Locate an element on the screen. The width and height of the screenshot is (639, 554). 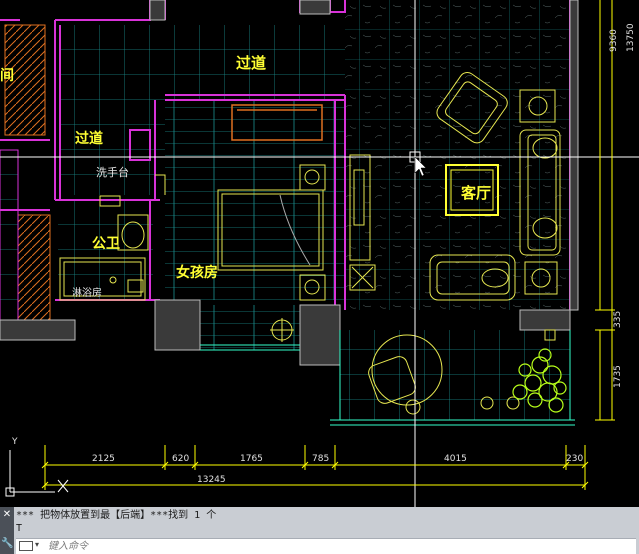
dim-2125: 2125 is located at coordinates (103, 459).